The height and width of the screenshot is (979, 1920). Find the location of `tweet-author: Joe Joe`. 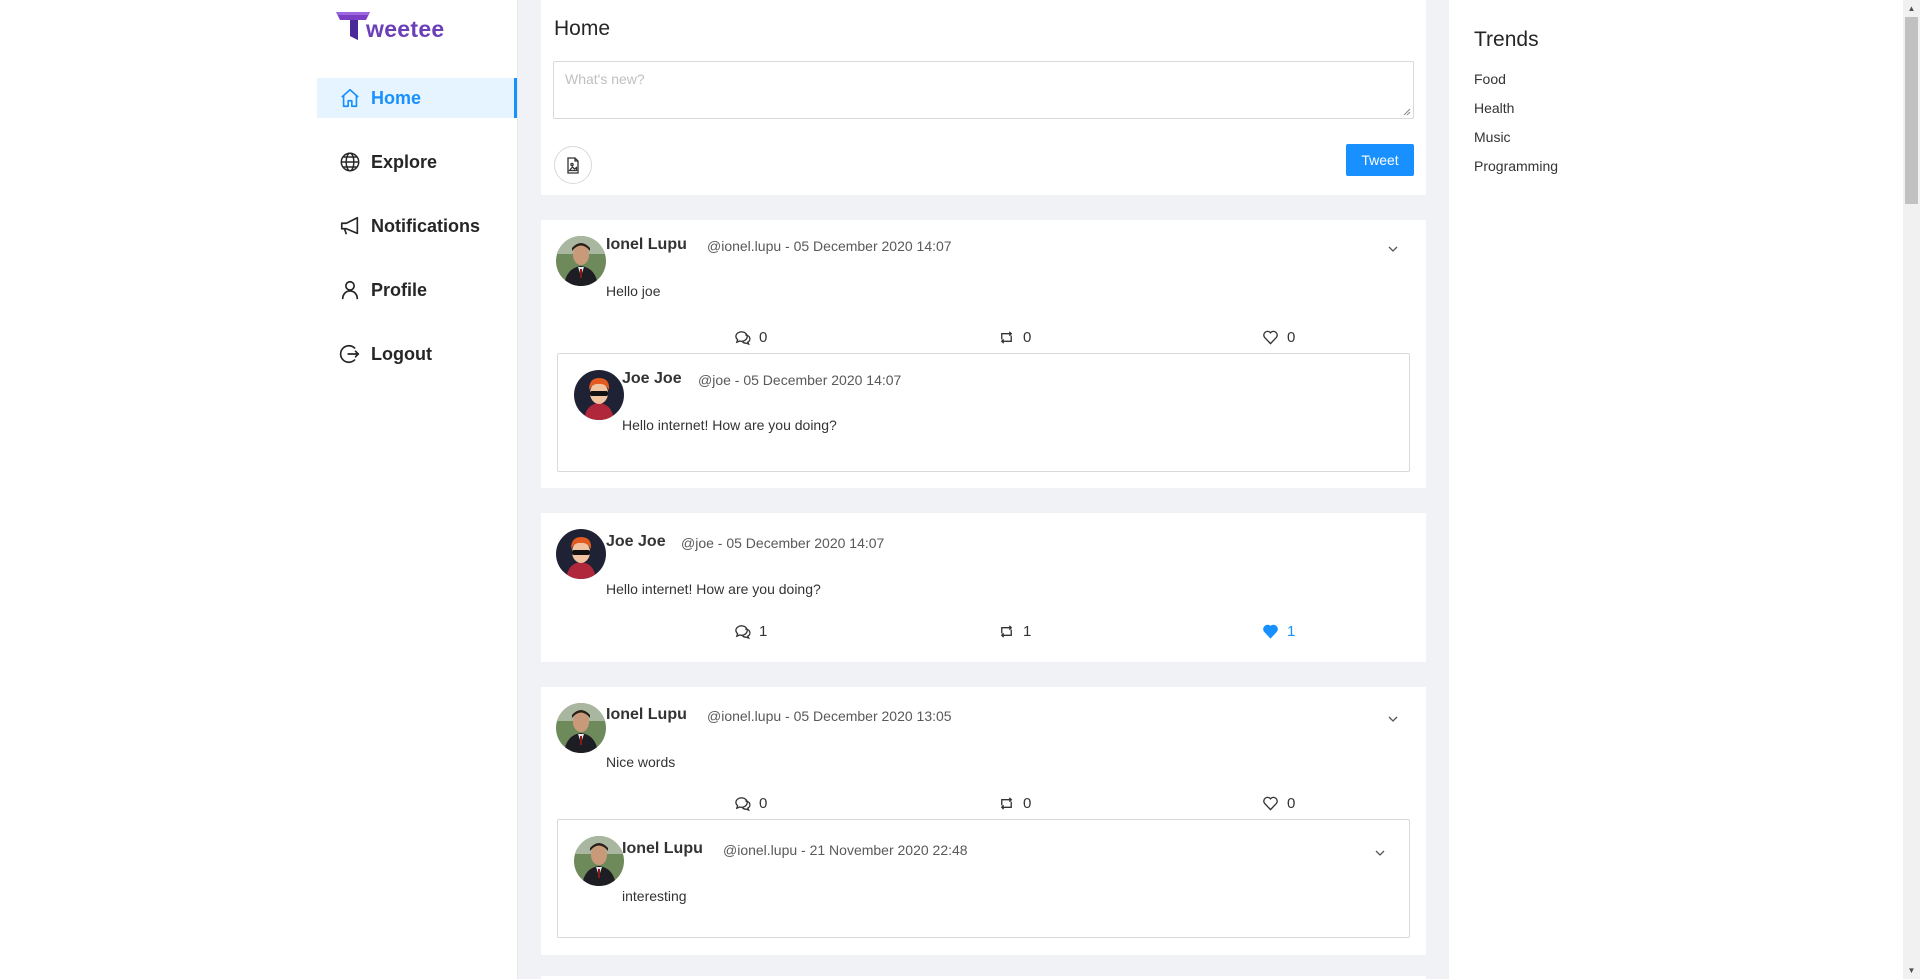

tweet-author: Joe Joe is located at coordinates (636, 542).